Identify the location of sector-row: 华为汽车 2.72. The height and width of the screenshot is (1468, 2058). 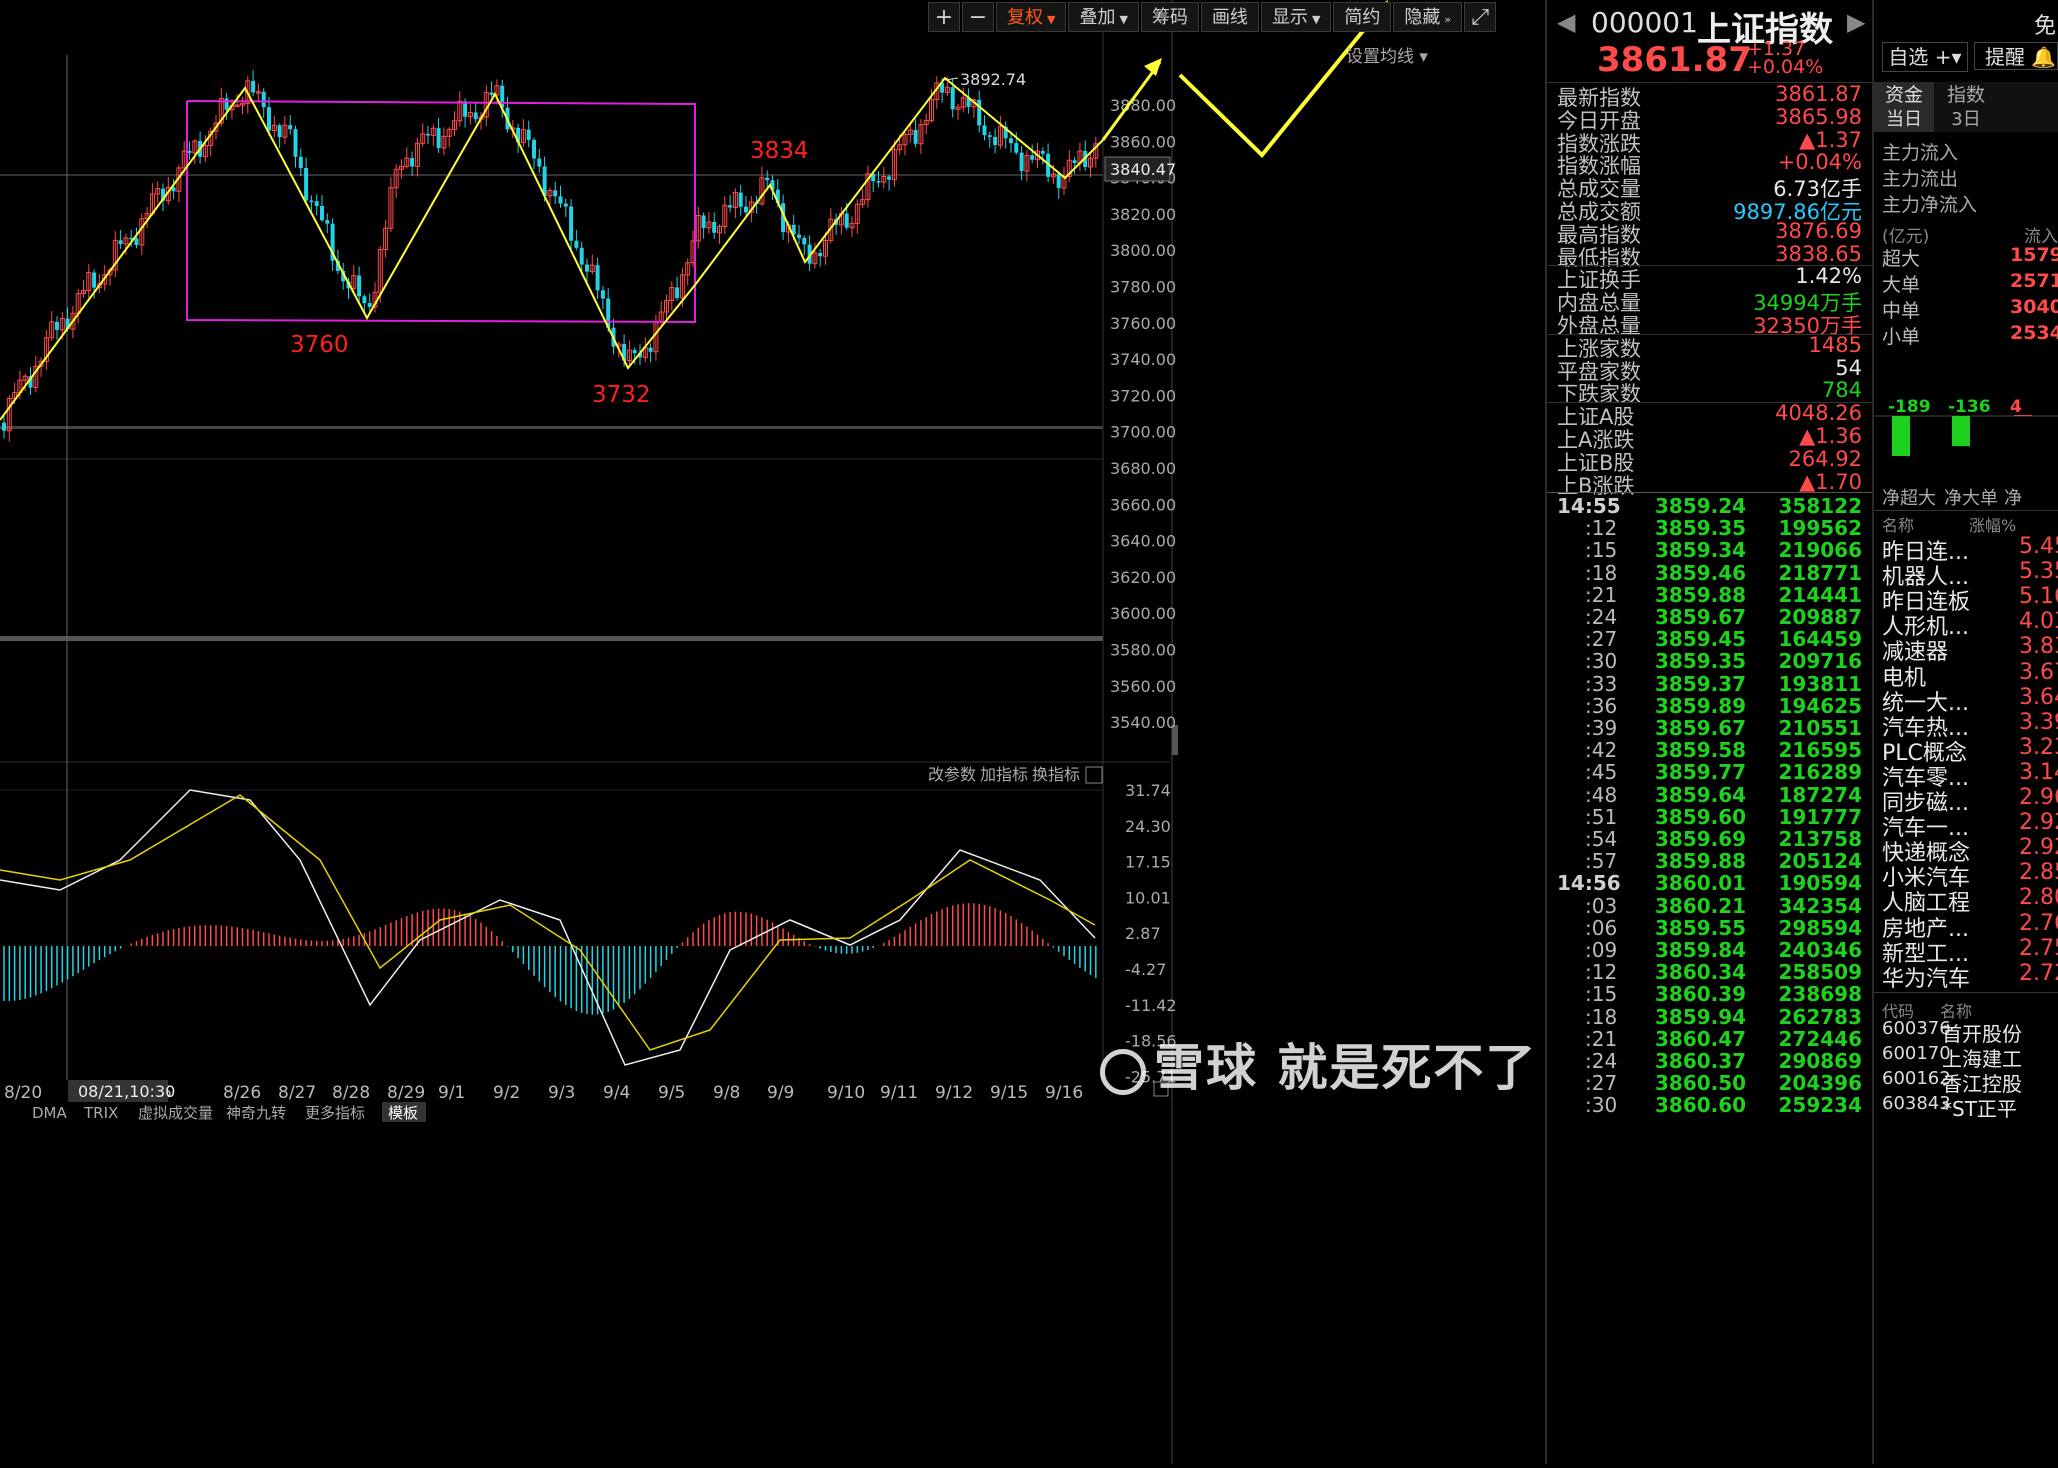
(1970, 977).